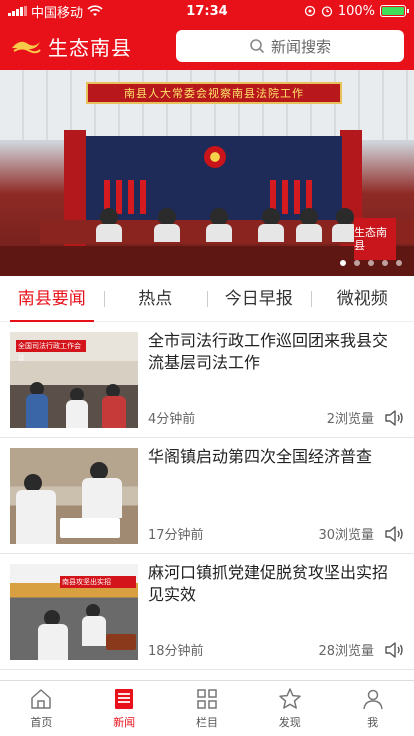 This screenshot has height=736, width=414. What do you see at coordinates (289, 722) in the screenshot?
I see `tabbar-label: 发现` at bounding box center [289, 722].